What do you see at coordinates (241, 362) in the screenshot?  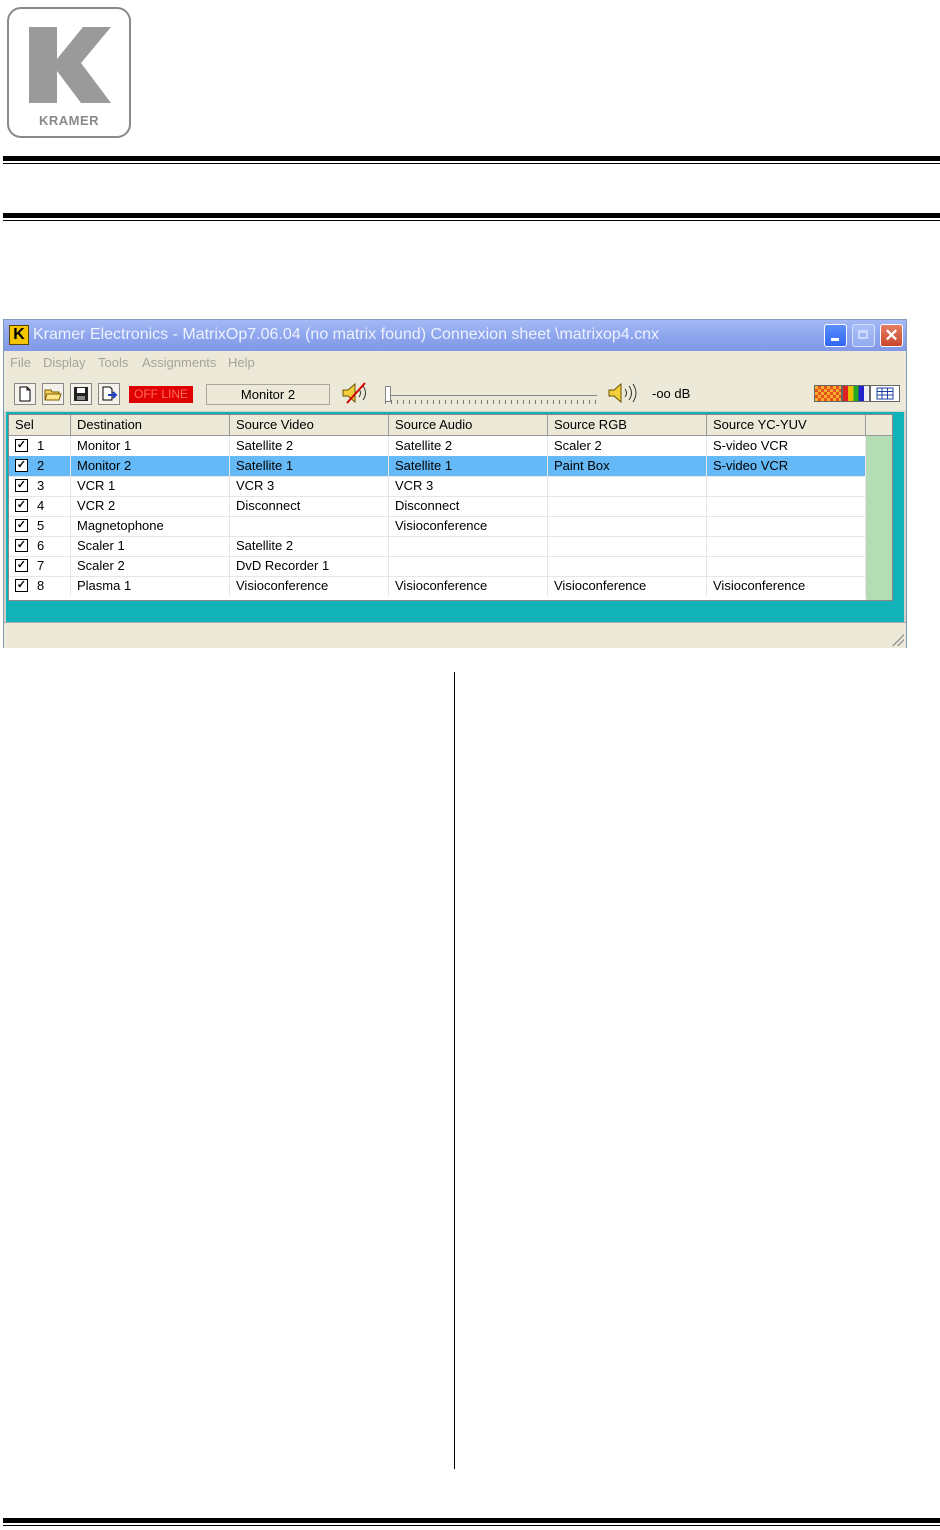 I see `menu-help: Help` at bounding box center [241, 362].